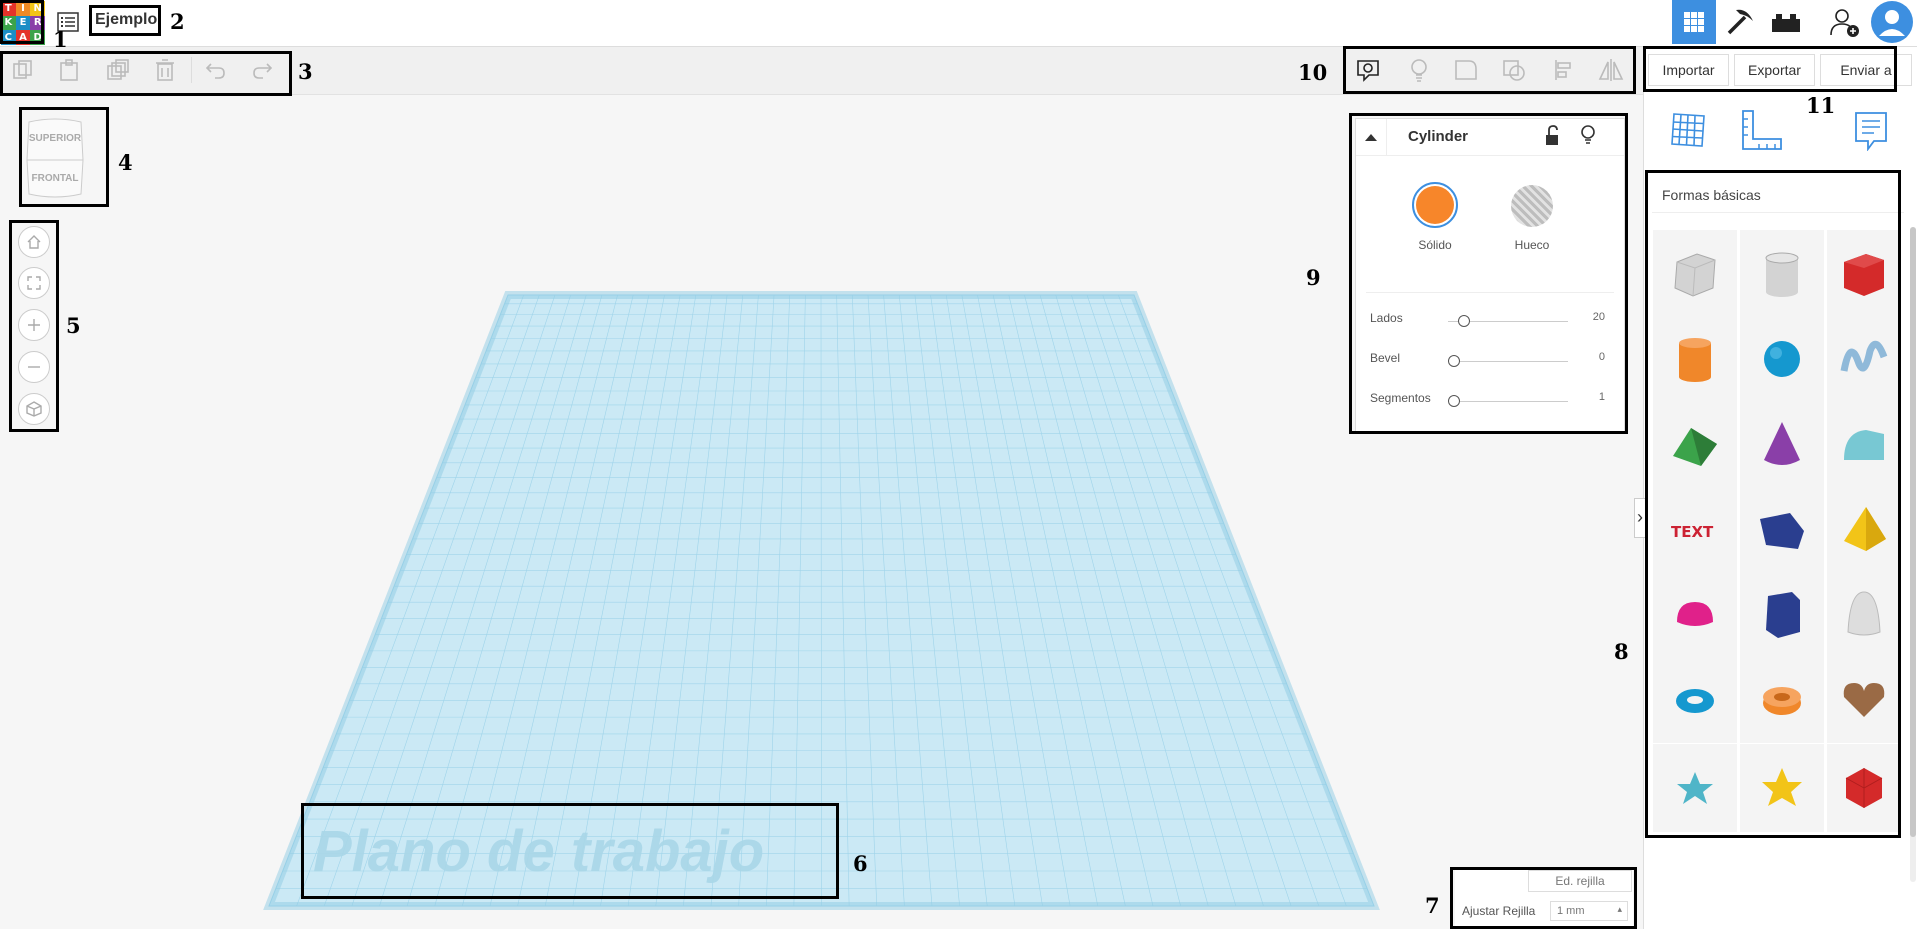  Describe the element at coordinates (1694, 22) in the screenshot. I see `3d-design-view-icon` at that location.